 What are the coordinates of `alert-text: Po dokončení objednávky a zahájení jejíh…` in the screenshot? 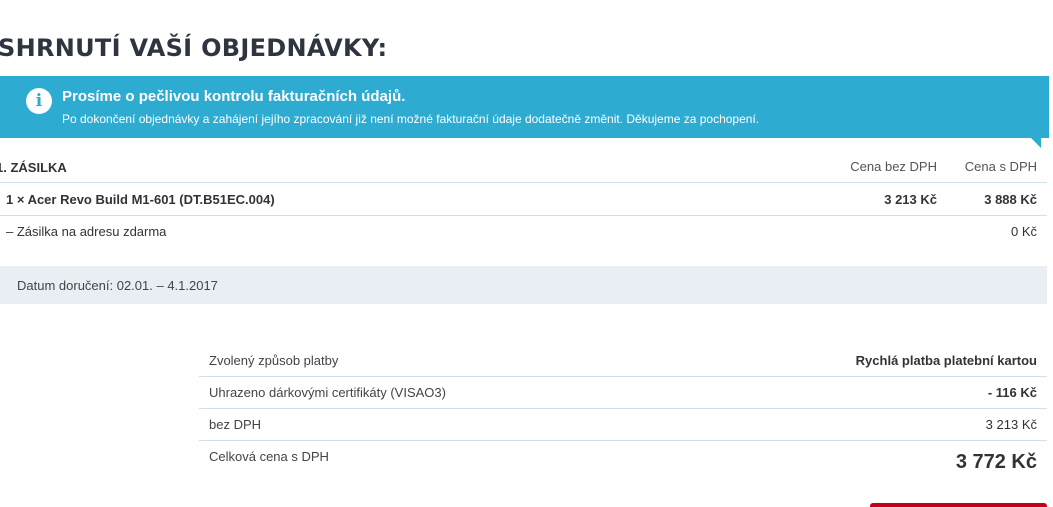 It's located at (411, 119).